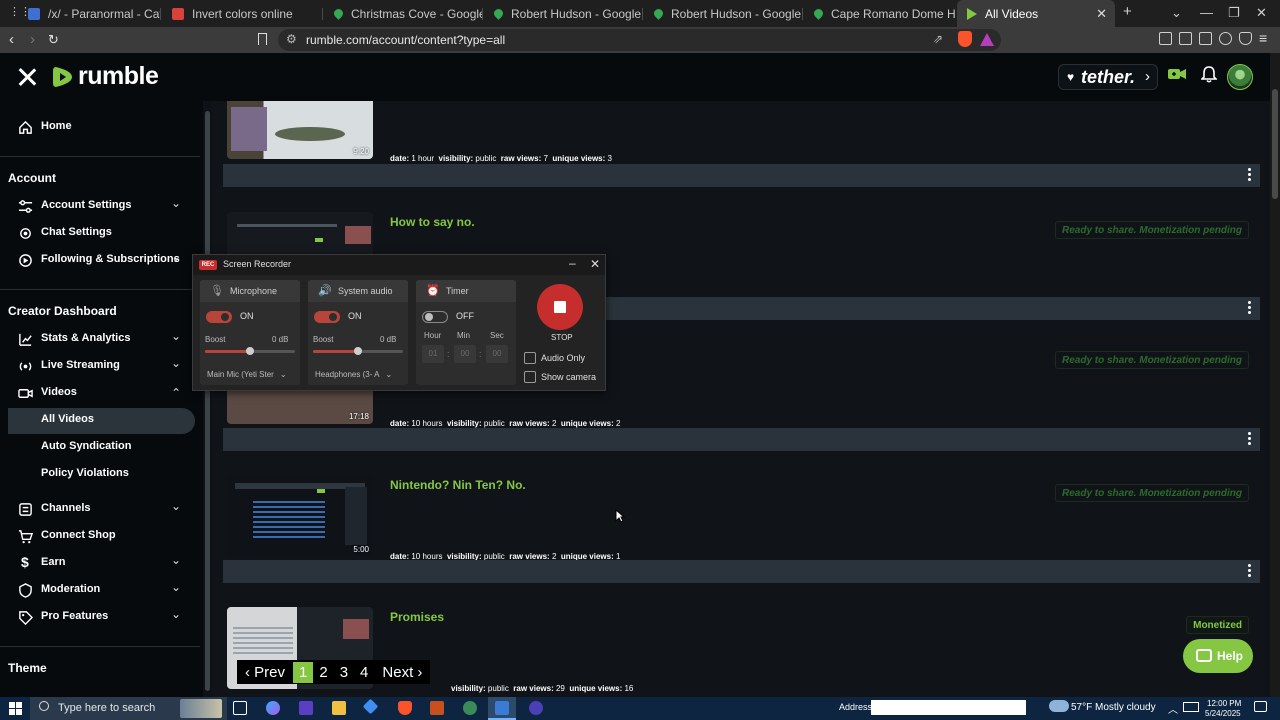  What do you see at coordinates (1275, 375) in the screenshot?
I see `page-scrollbar` at bounding box center [1275, 375].